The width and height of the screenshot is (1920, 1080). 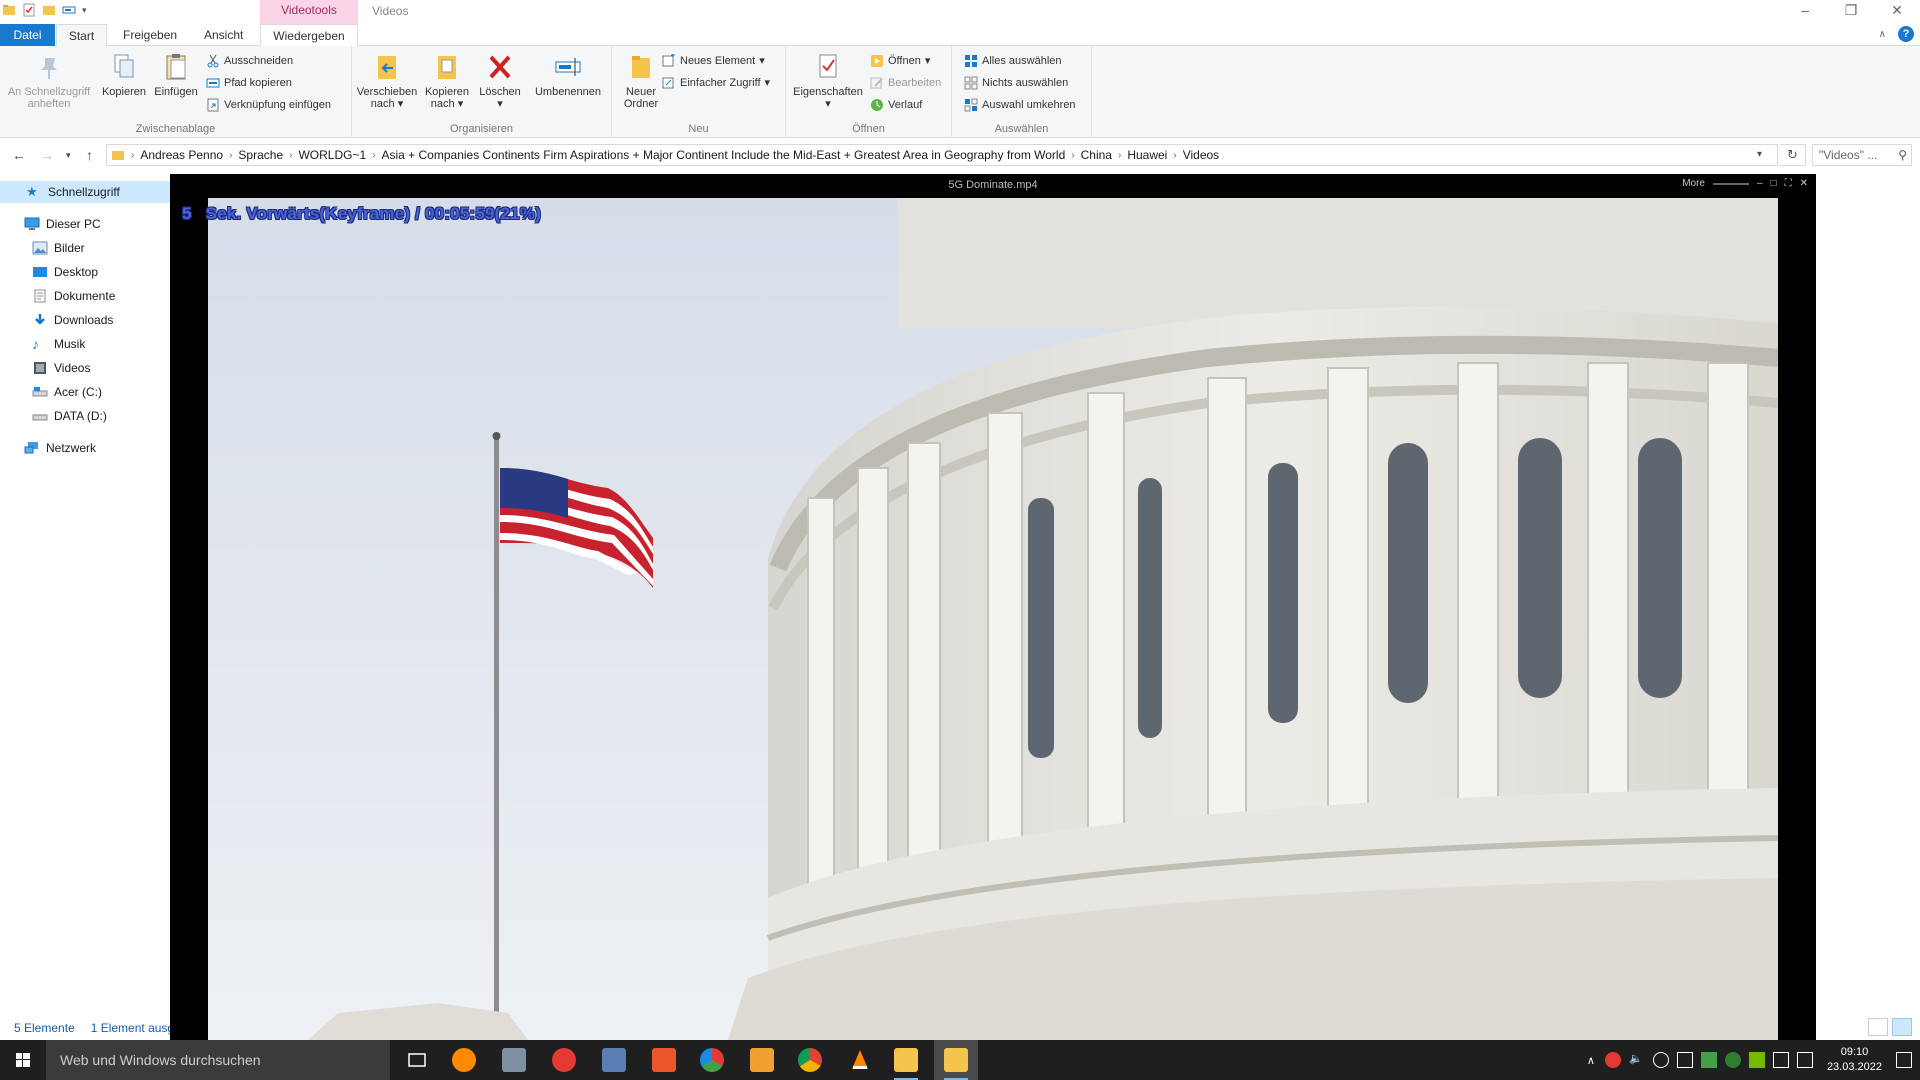 What do you see at coordinates (905, 83) in the screenshot?
I see `edit-button: Bearbeiten` at bounding box center [905, 83].